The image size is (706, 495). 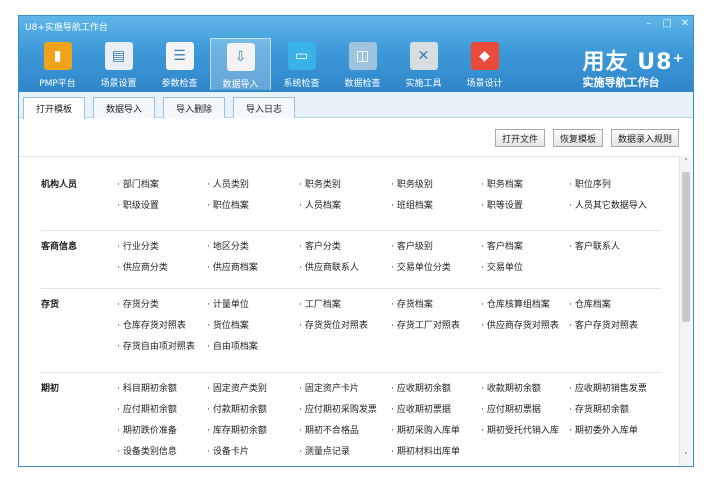 I want to click on minimize-button: –, so click(x=649, y=23).